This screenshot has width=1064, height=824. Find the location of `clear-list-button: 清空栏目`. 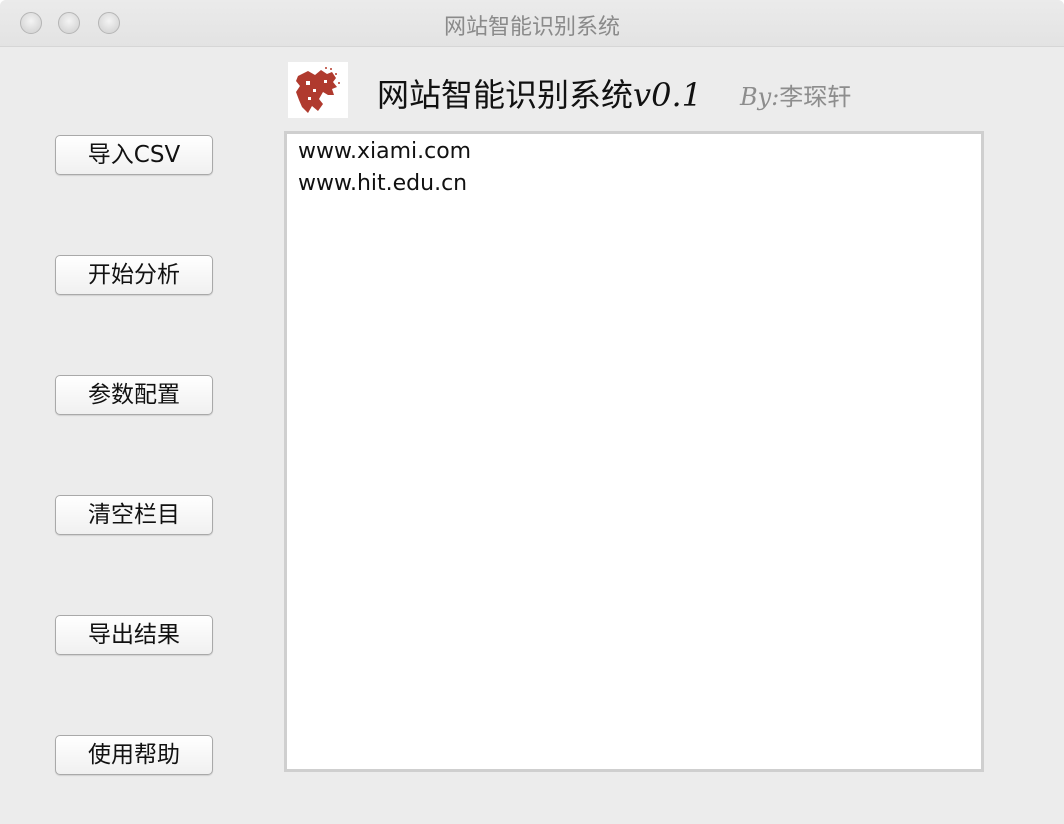

clear-list-button: 清空栏目 is located at coordinates (134, 515).